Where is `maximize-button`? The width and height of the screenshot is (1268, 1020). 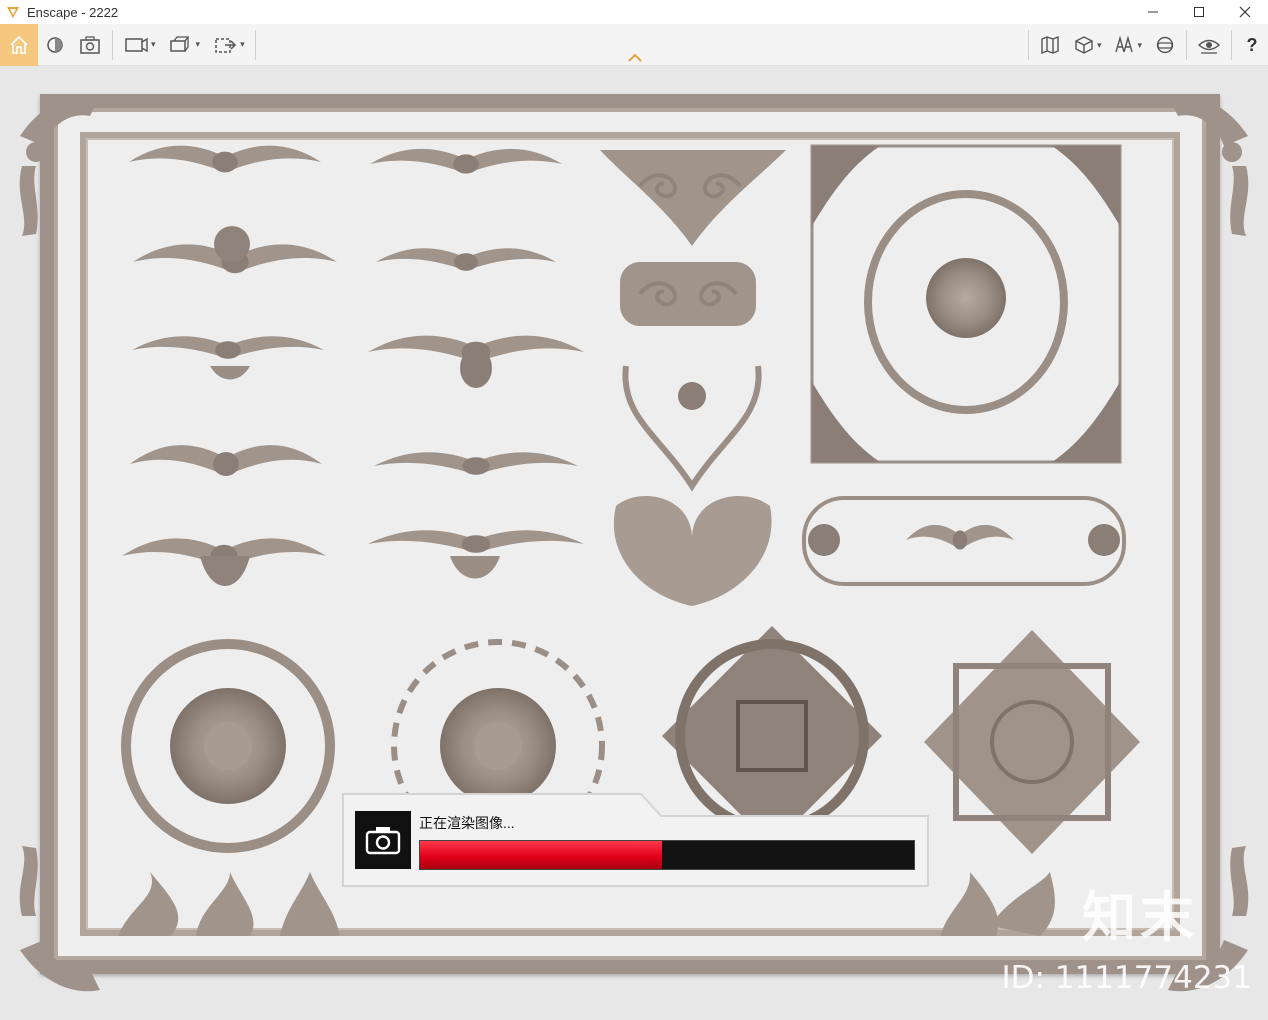
maximize-button is located at coordinates (1199, 12).